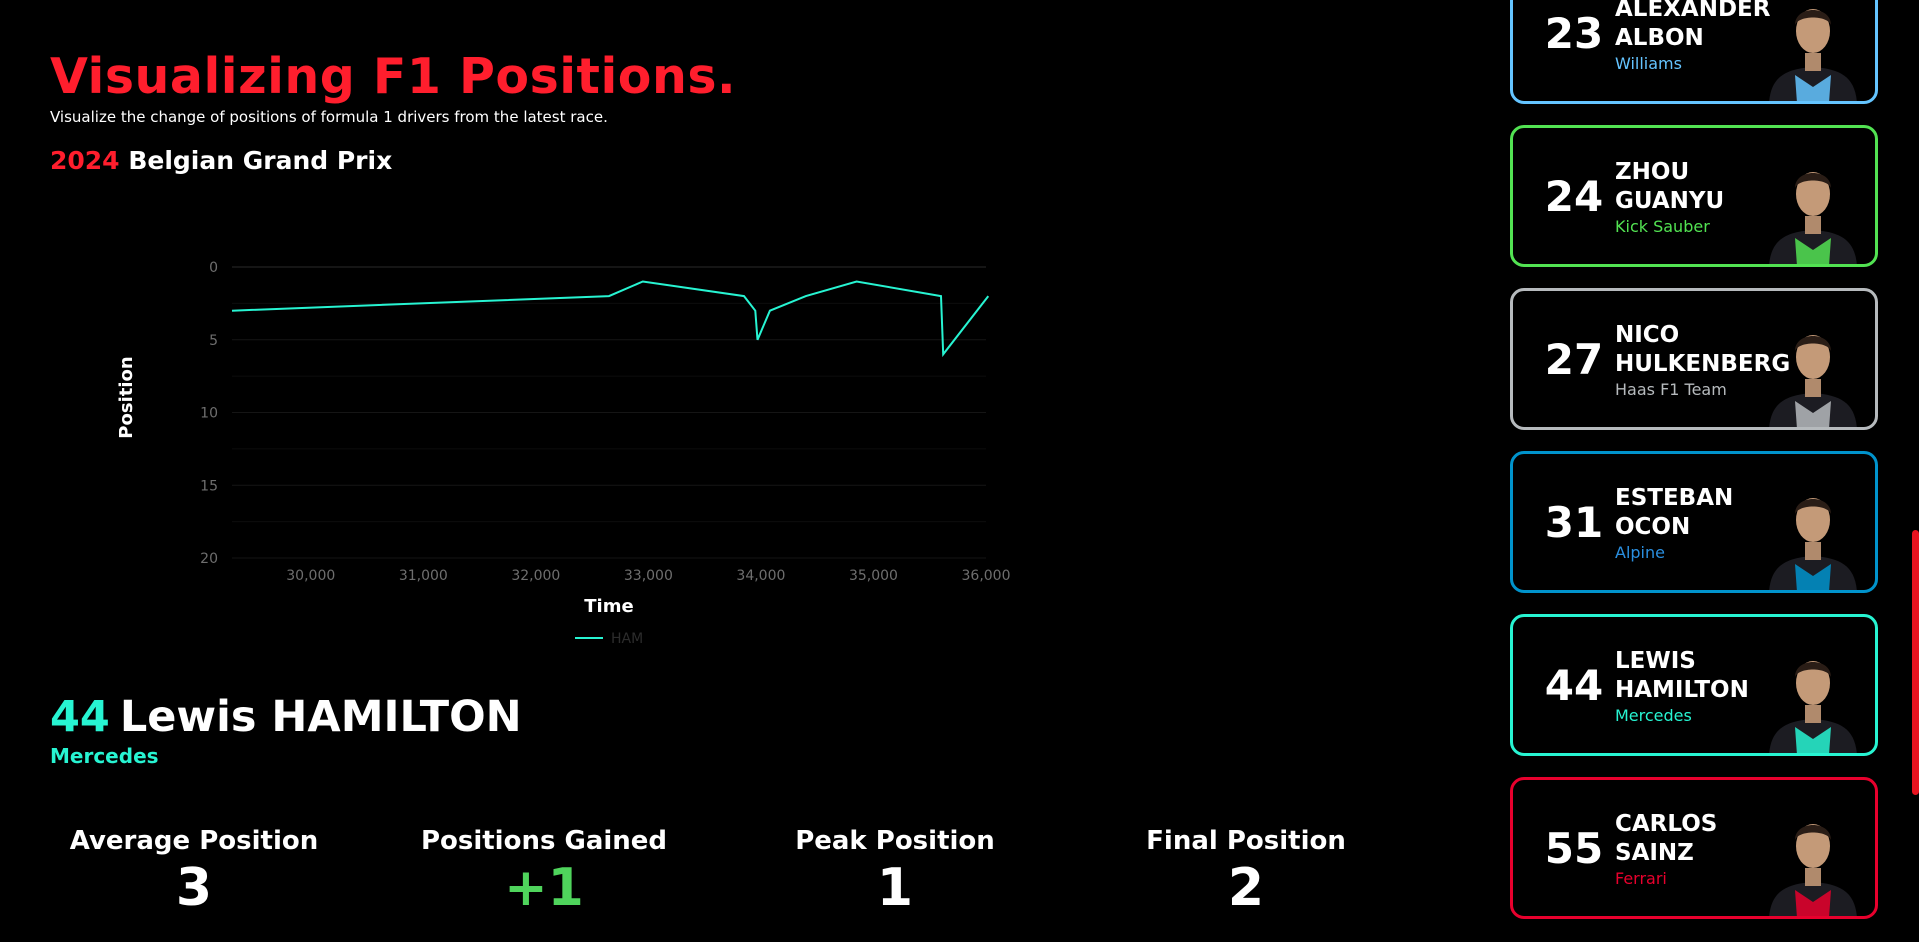 This screenshot has height=942, width=1919. I want to click on stat-label: Positions Gained, so click(544, 841).